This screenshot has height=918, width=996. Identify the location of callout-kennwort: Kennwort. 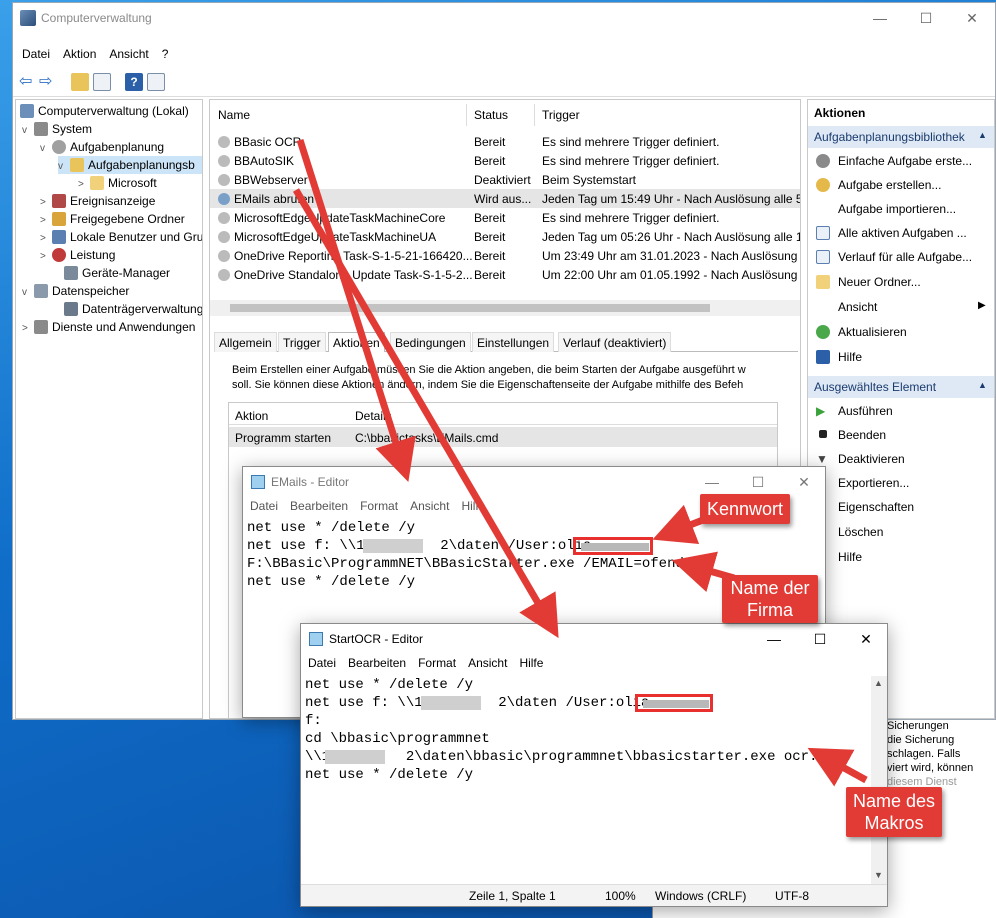
(745, 509).